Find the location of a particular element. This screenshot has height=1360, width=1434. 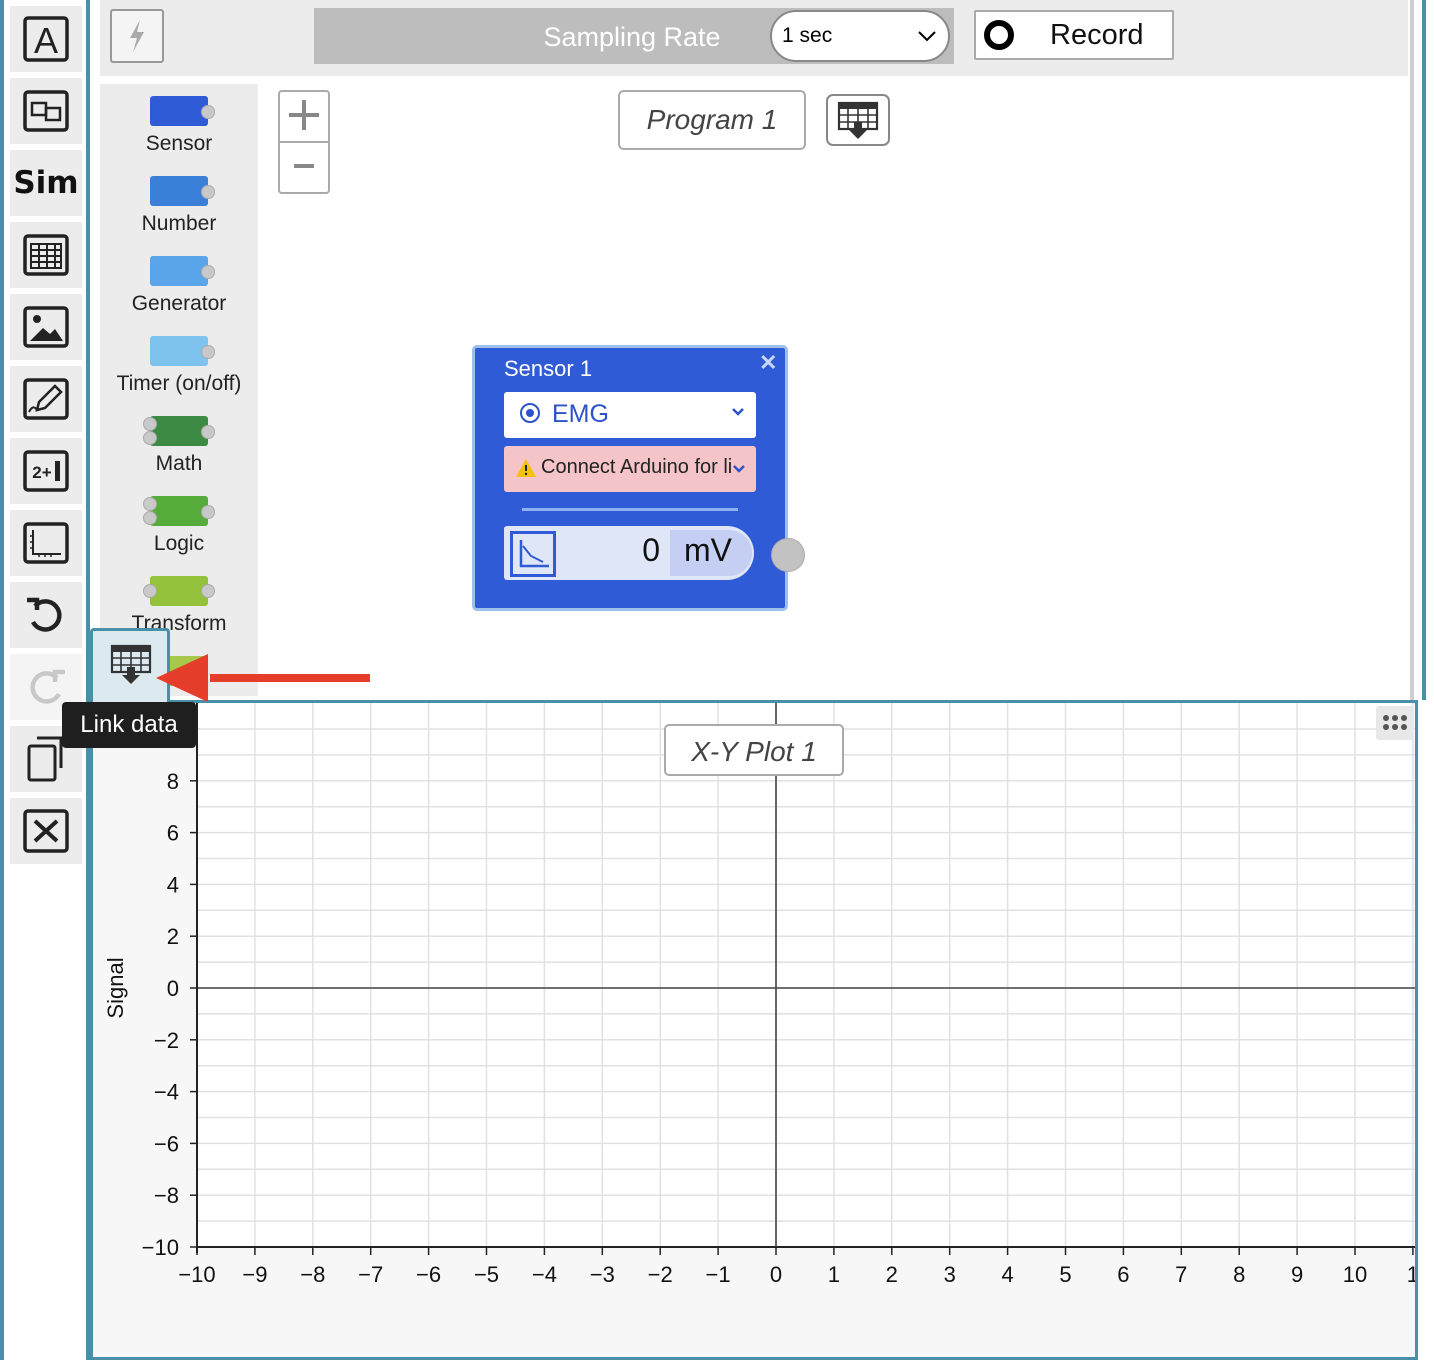

record-label: Record is located at coordinates (1097, 34).